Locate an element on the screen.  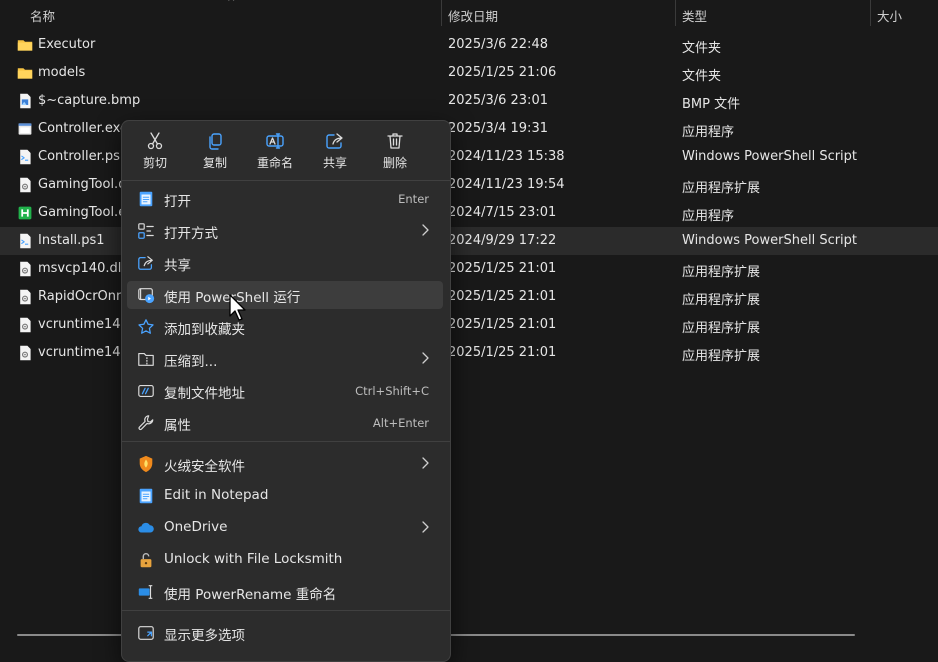
menu-item: 使用 PowerShell 运行 is located at coordinates (285, 295).